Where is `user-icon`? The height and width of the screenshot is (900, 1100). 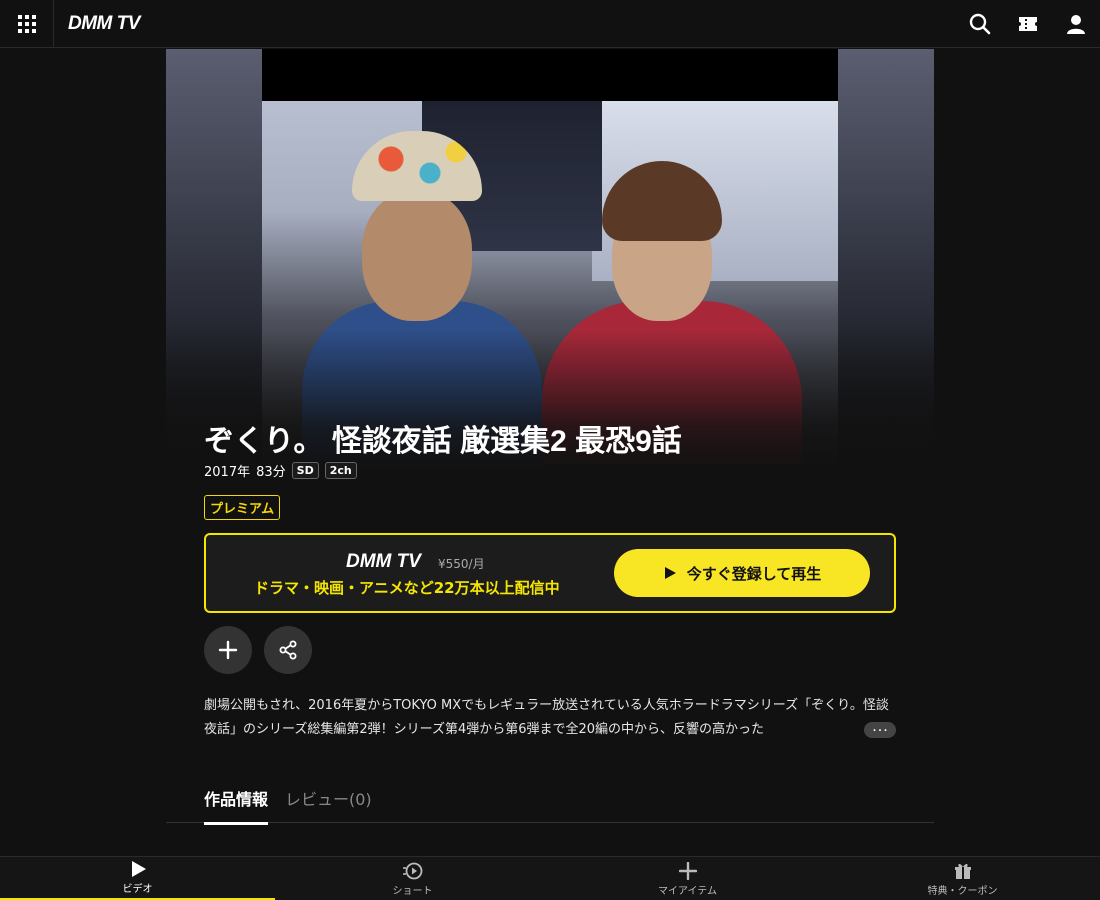 user-icon is located at coordinates (1076, 24).